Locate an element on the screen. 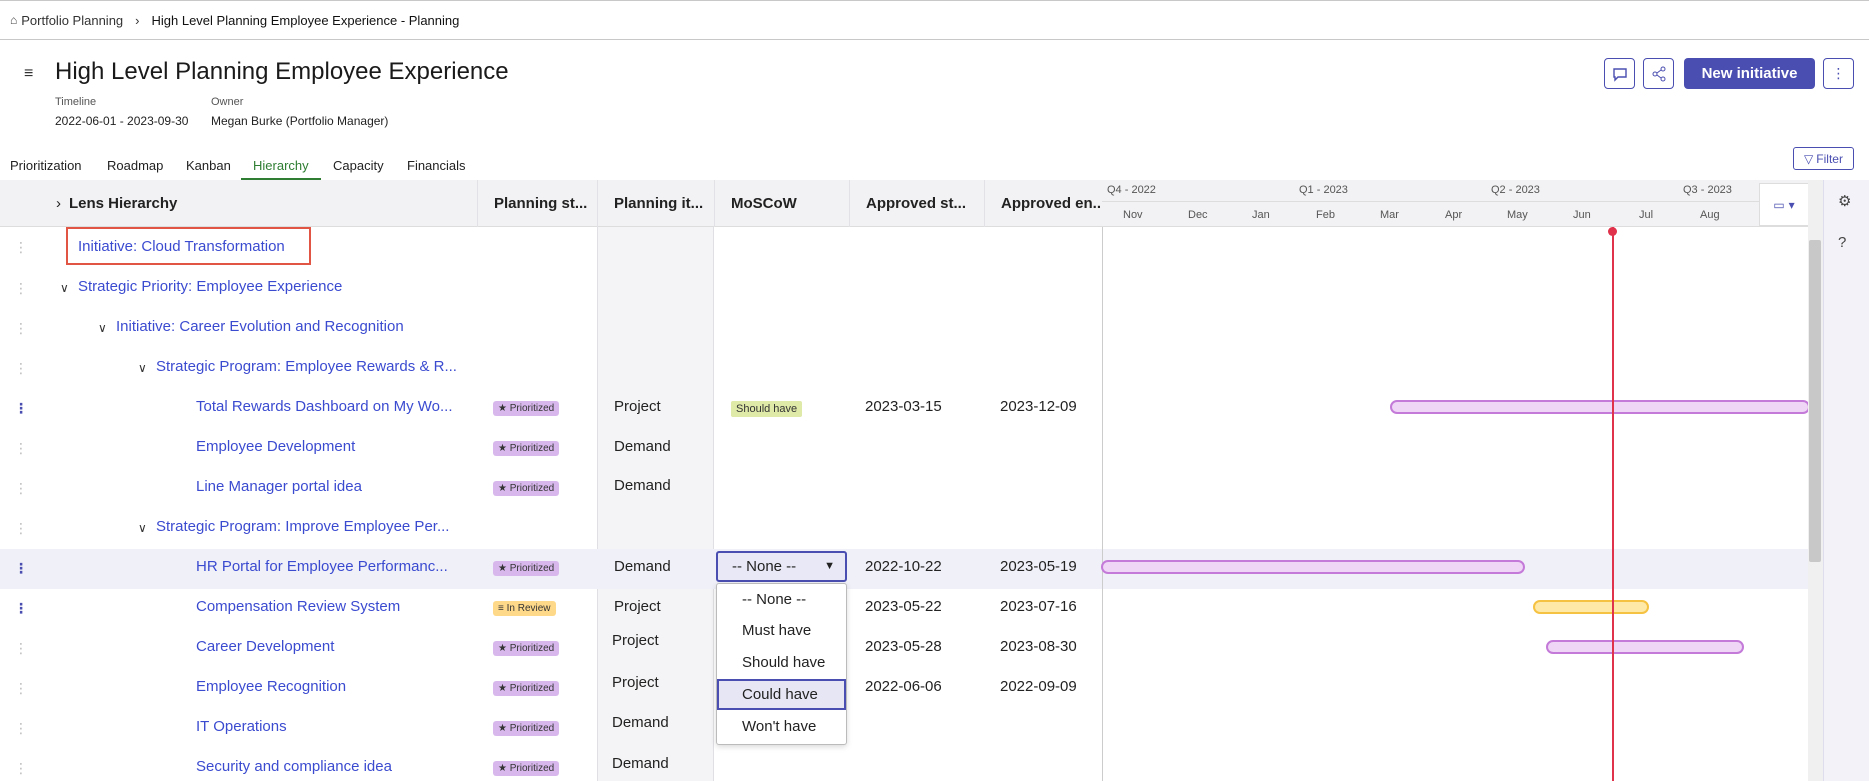 The image size is (1869, 781). option-wont-have: Won't have is located at coordinates (781, 726).